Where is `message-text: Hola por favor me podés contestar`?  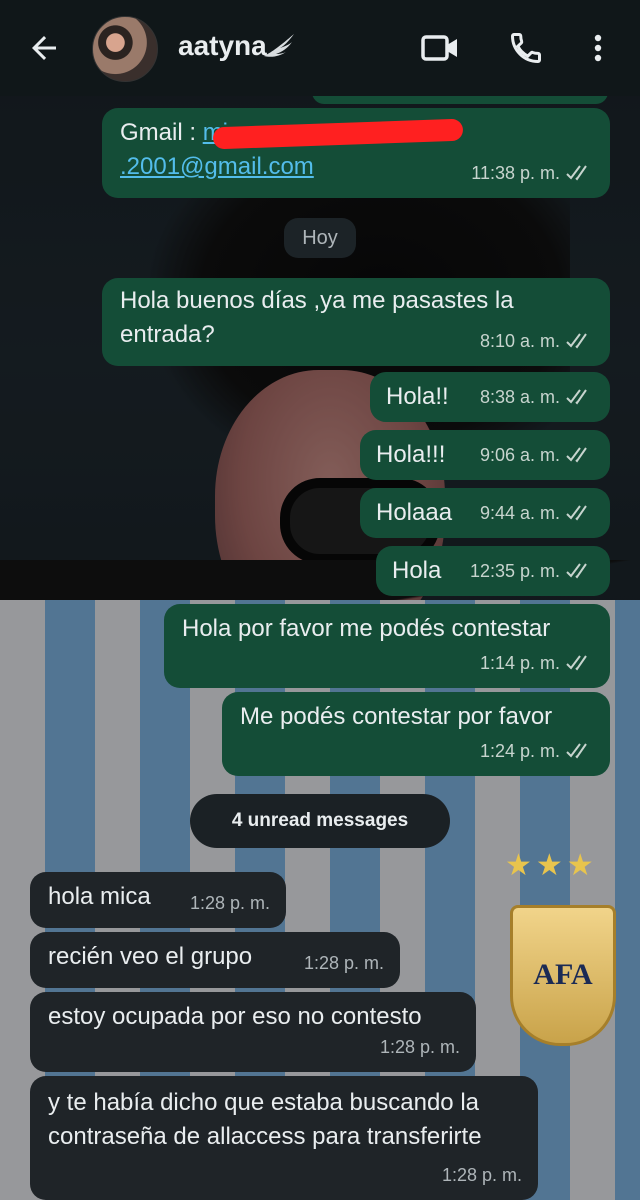
message-text: Hola por favor me podés contestar is located at coordinates (366, 628).